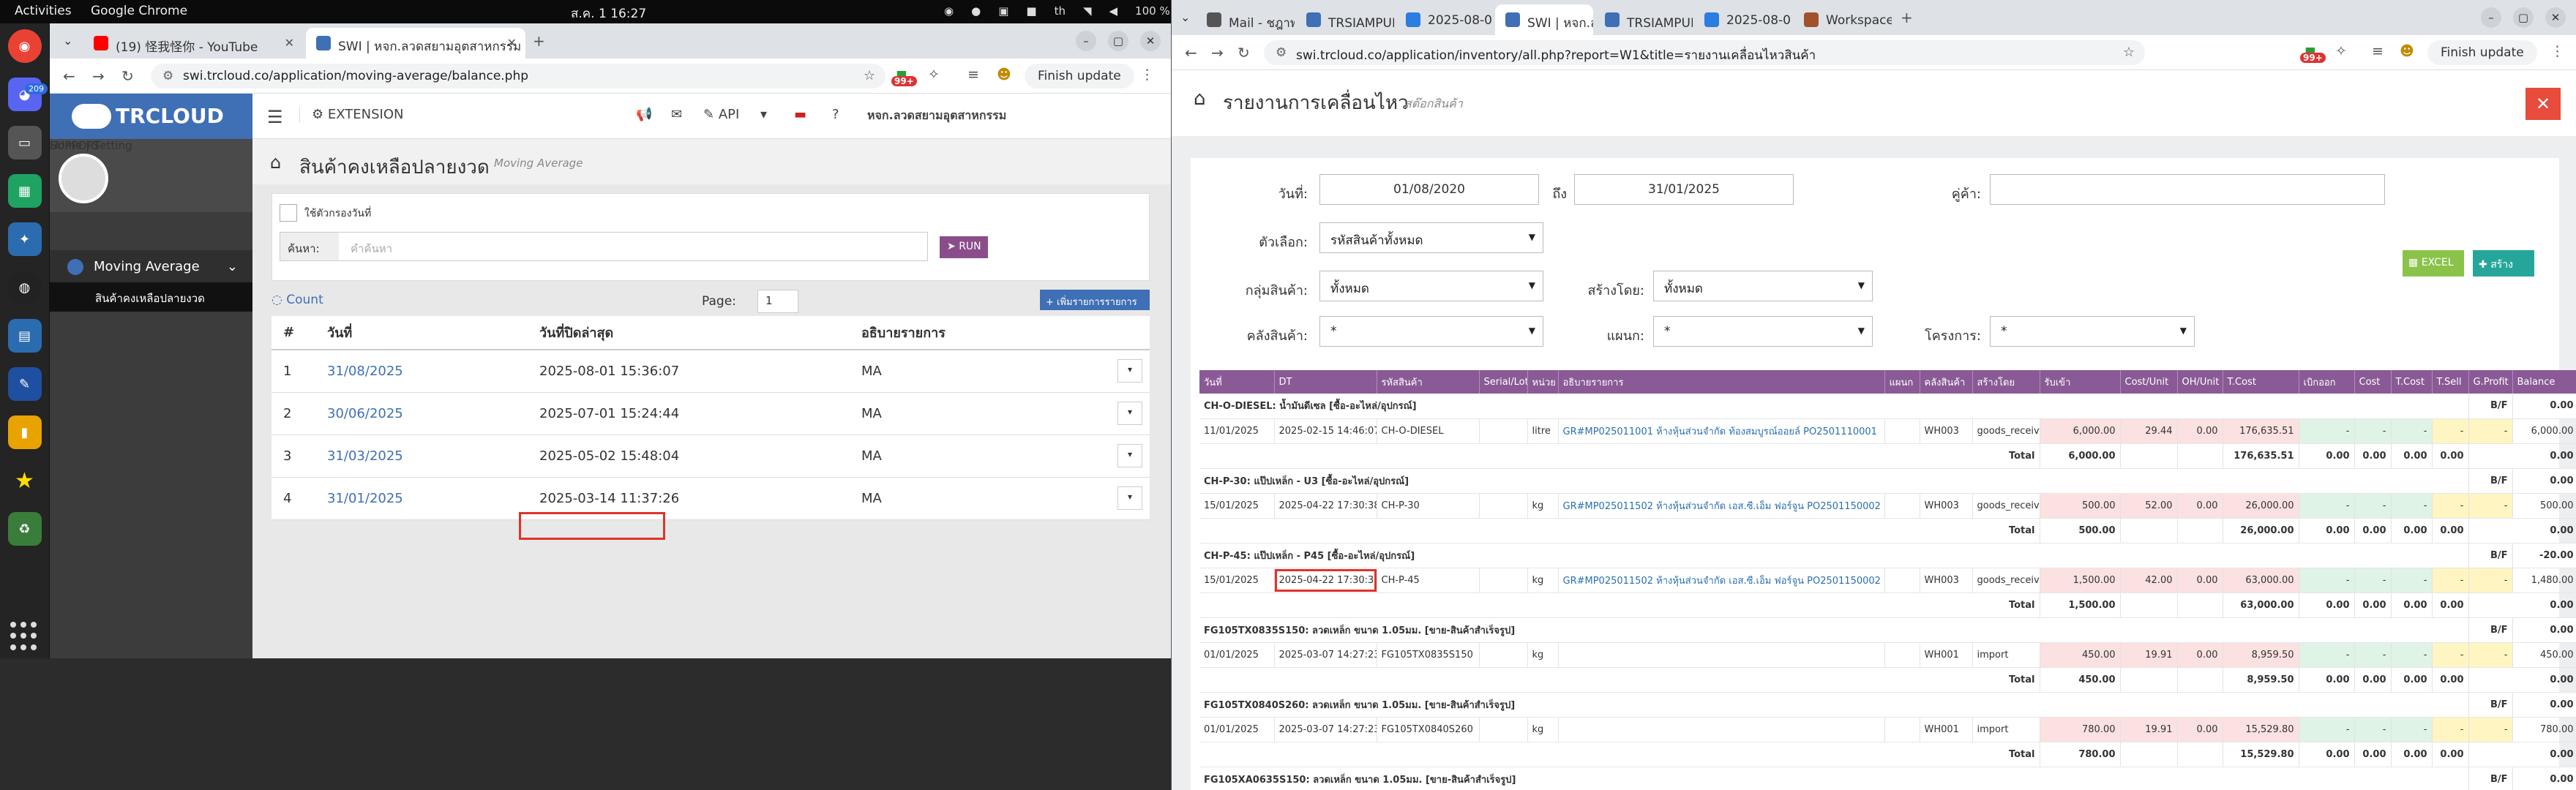  Describe the element at coordinates (2433, 263) in the screenshot. I see `excel-button: ▦ EXCEL` at that location.